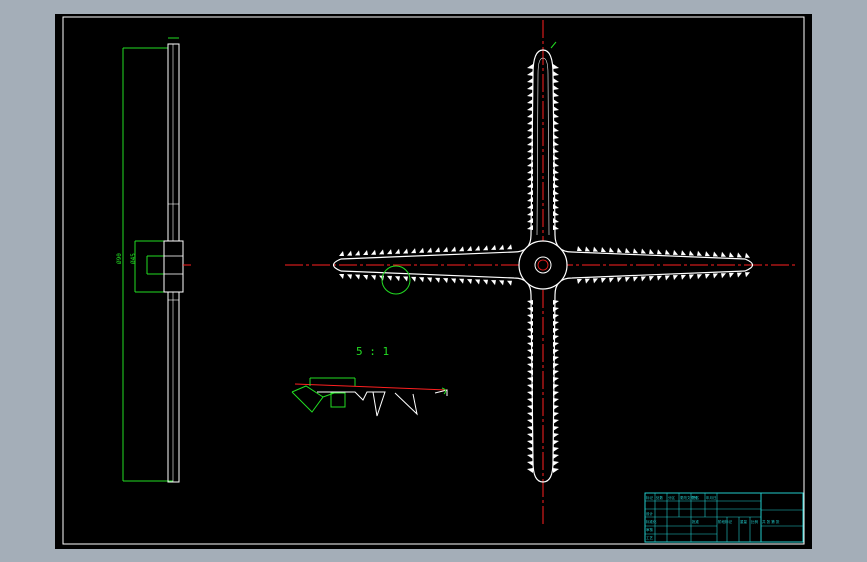 The image size is (867, 562). What do you see at coordinates (725, 521) in the screenshot?
I see `title-block-cell: 阶段标记` at bounding box center [725, 521].